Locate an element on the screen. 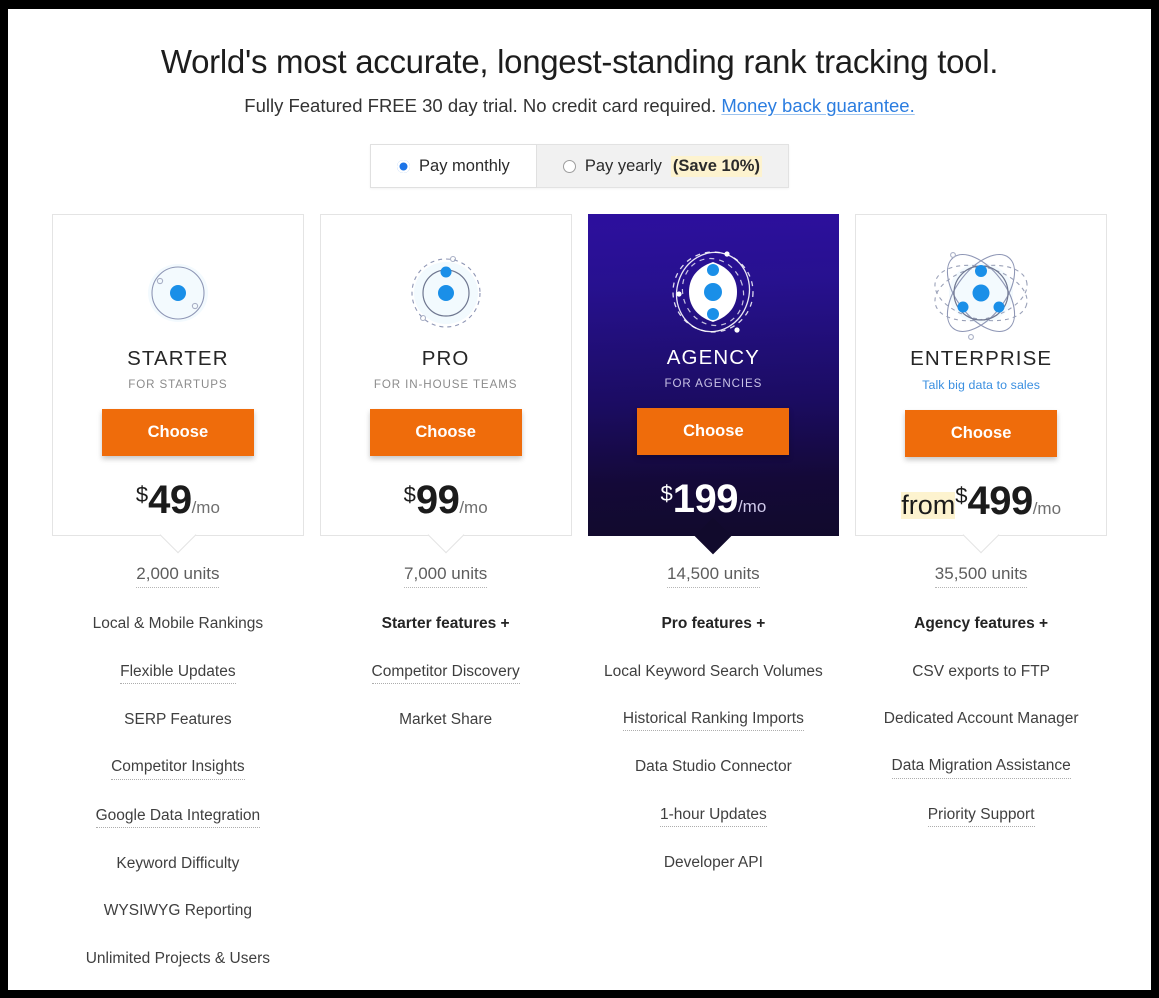  save-badge: (Save 10%) is located at coordinates (716, 166).